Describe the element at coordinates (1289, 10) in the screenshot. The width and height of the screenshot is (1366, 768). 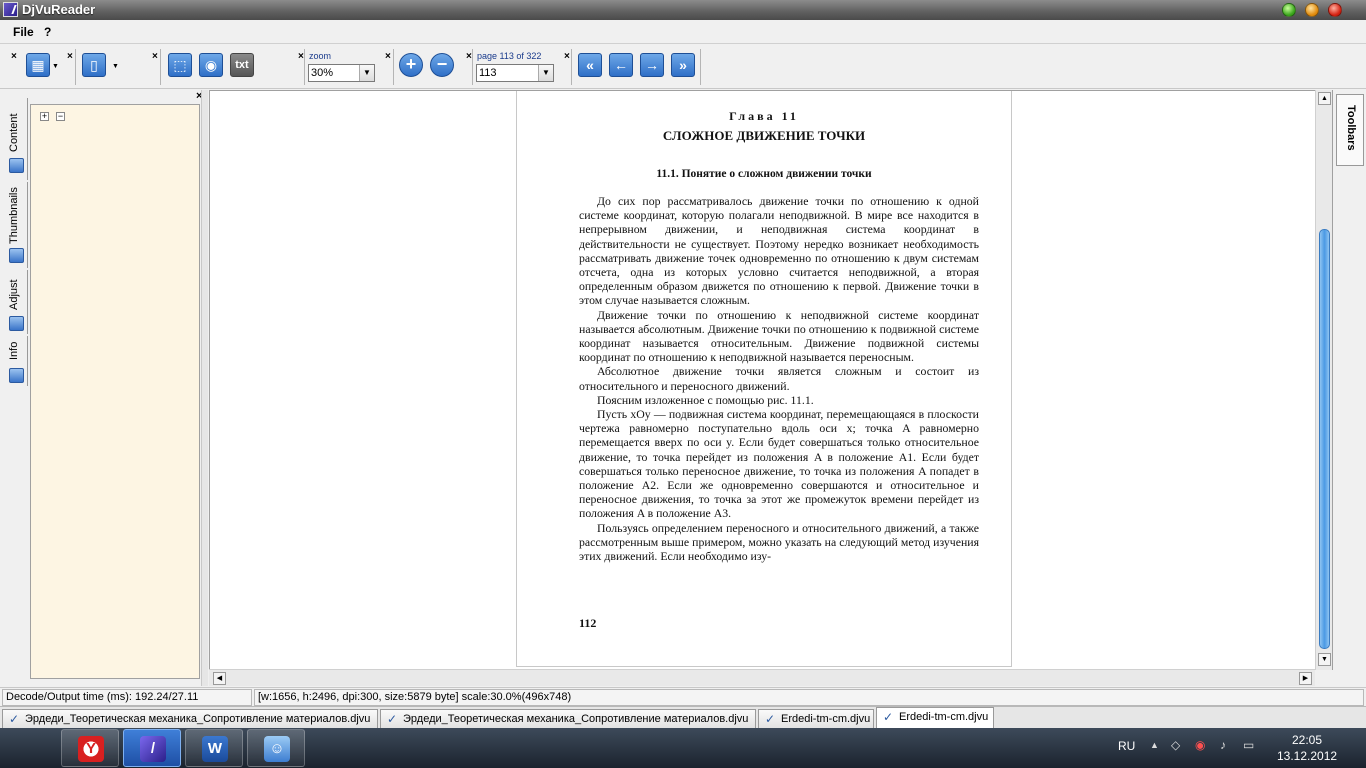
I see `maximize-button` at that location.